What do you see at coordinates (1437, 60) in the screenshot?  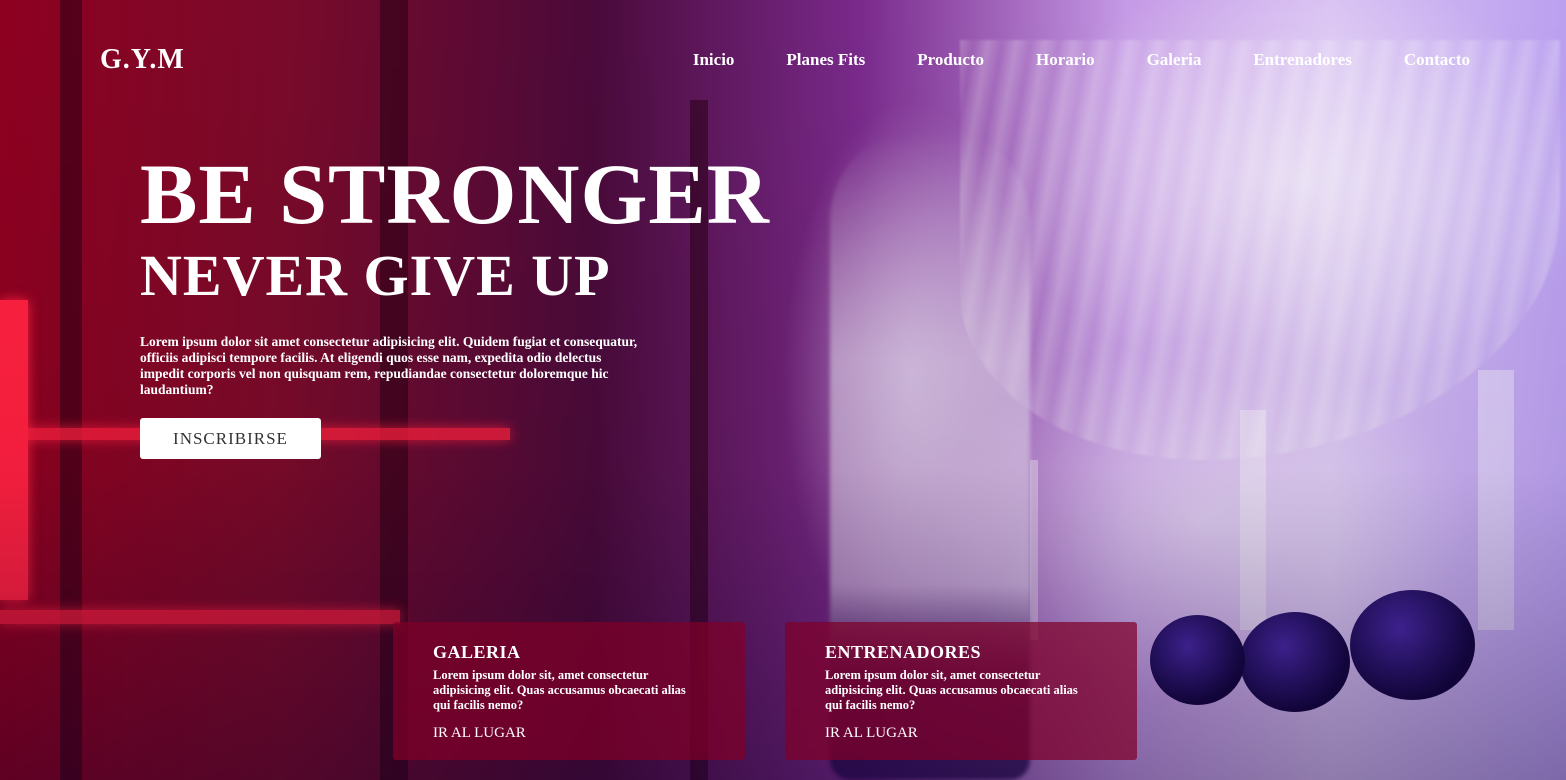 I see `nav-item-contacto: Contacto` at bounding box center [1437, 60].